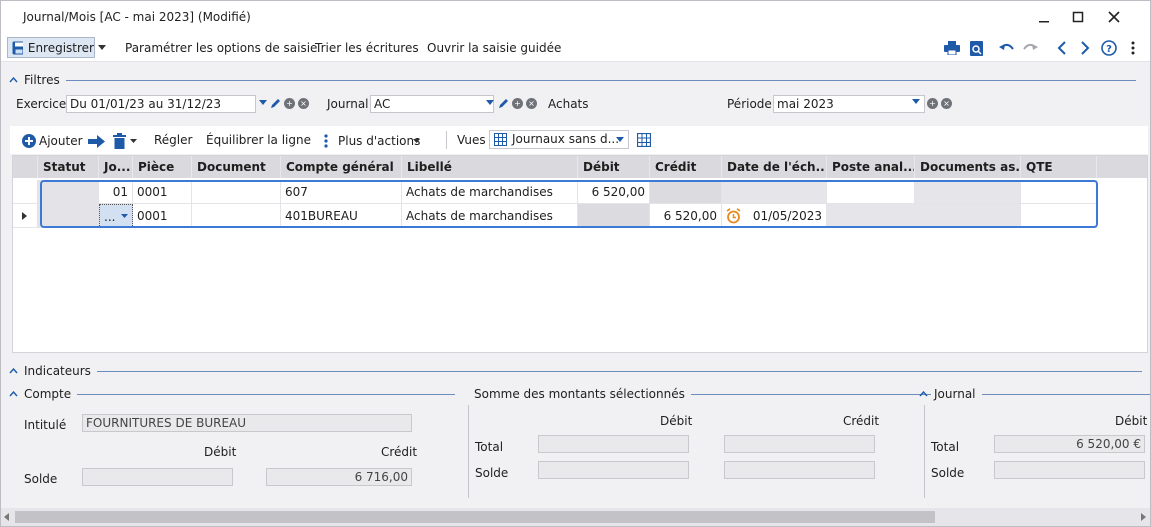  What do you see at coordinates (1085, 48) in the screenshot?
I see `next-button` at bounding box center [1085, 48].